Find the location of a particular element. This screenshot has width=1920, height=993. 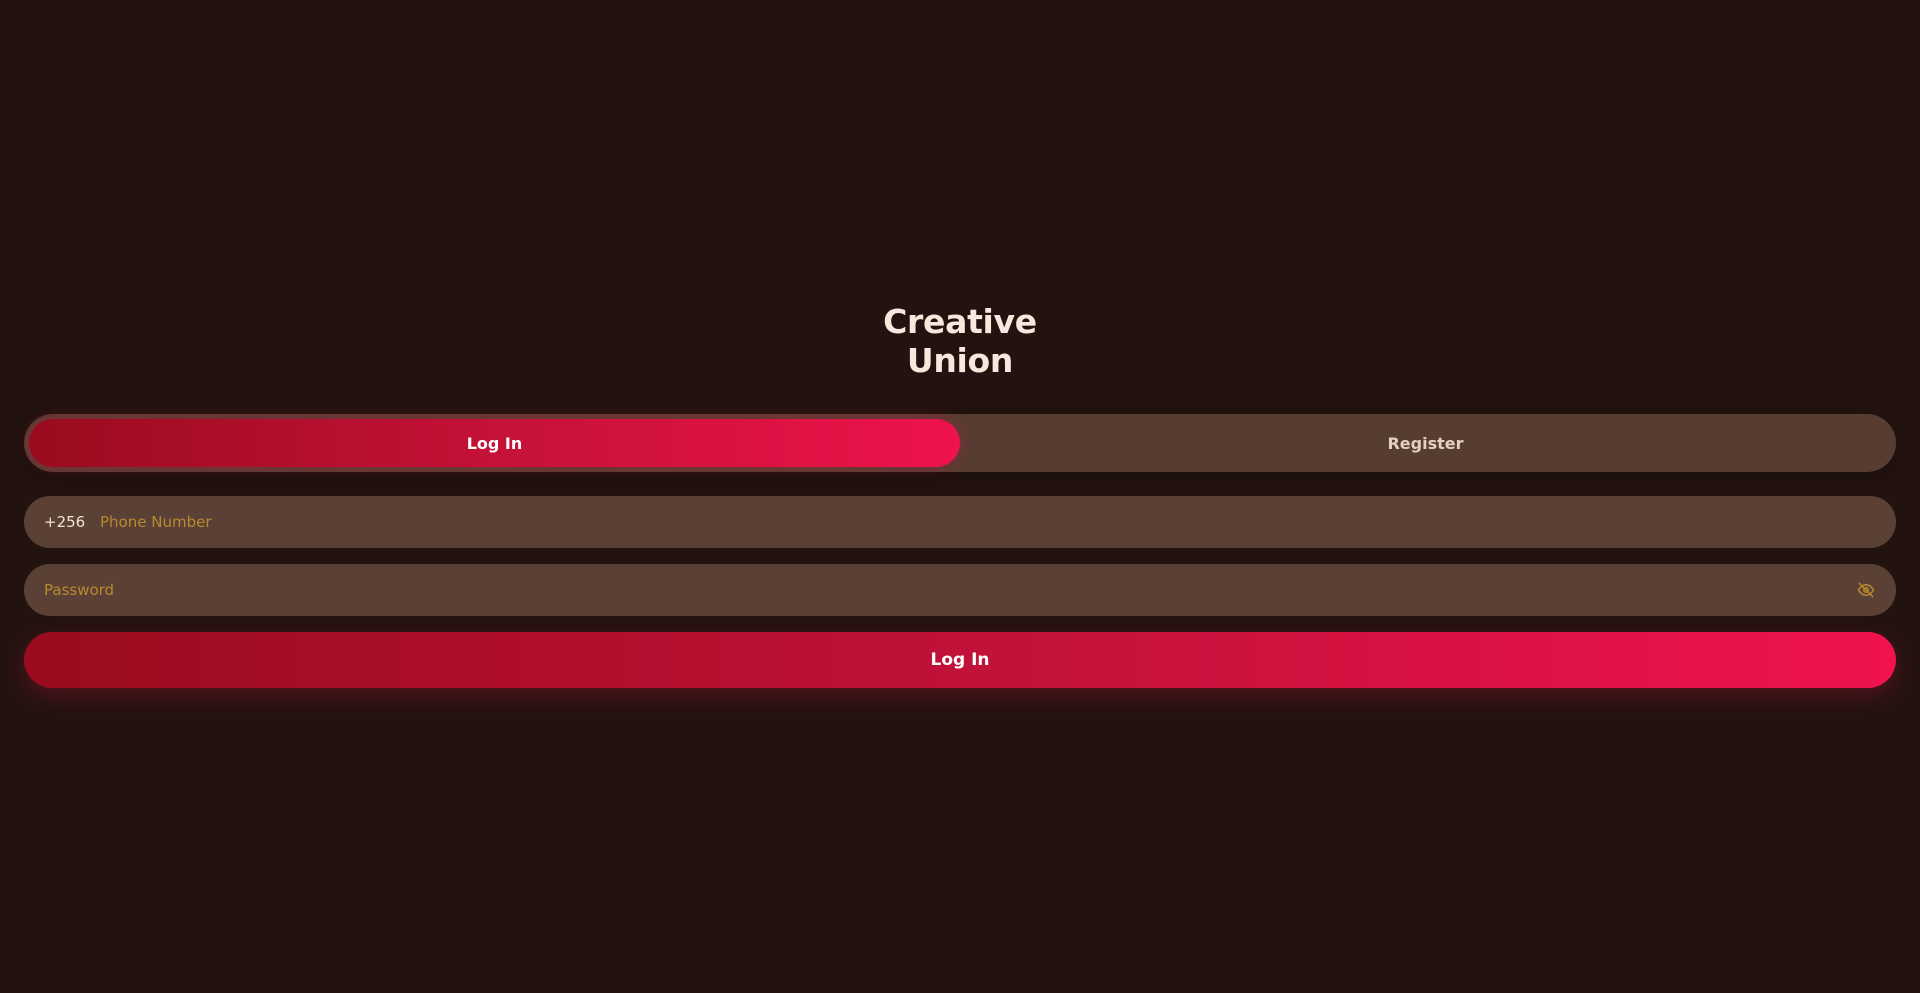

tab-register: Register is located at coordinates (1425, 443).